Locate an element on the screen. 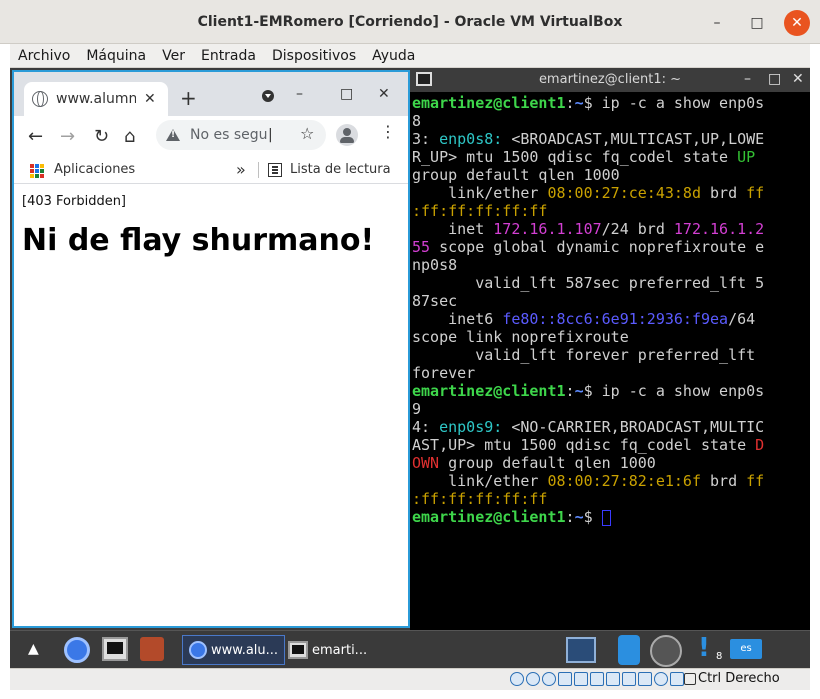 The height and width of the screenshot is (699, 820). terminal-text: 08:00:27:ce:43:8d is located at coordinates (624, 193).